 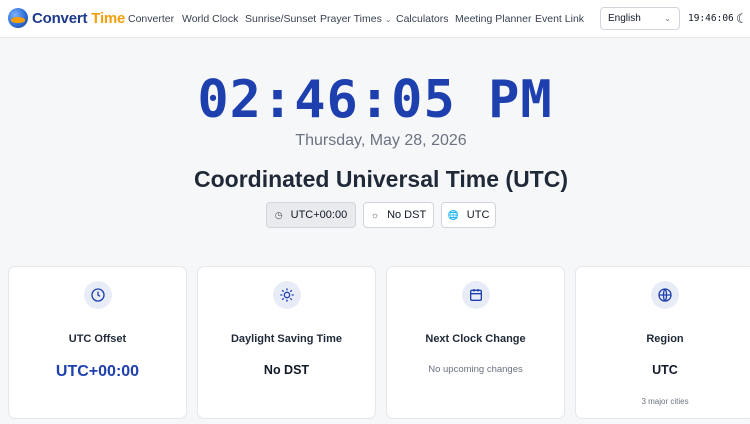 What do you see at coordinates (381, 140) in the screenshot?
I see `current-date: Thursday, May 28, 2026` at bounding box center [381, 140].